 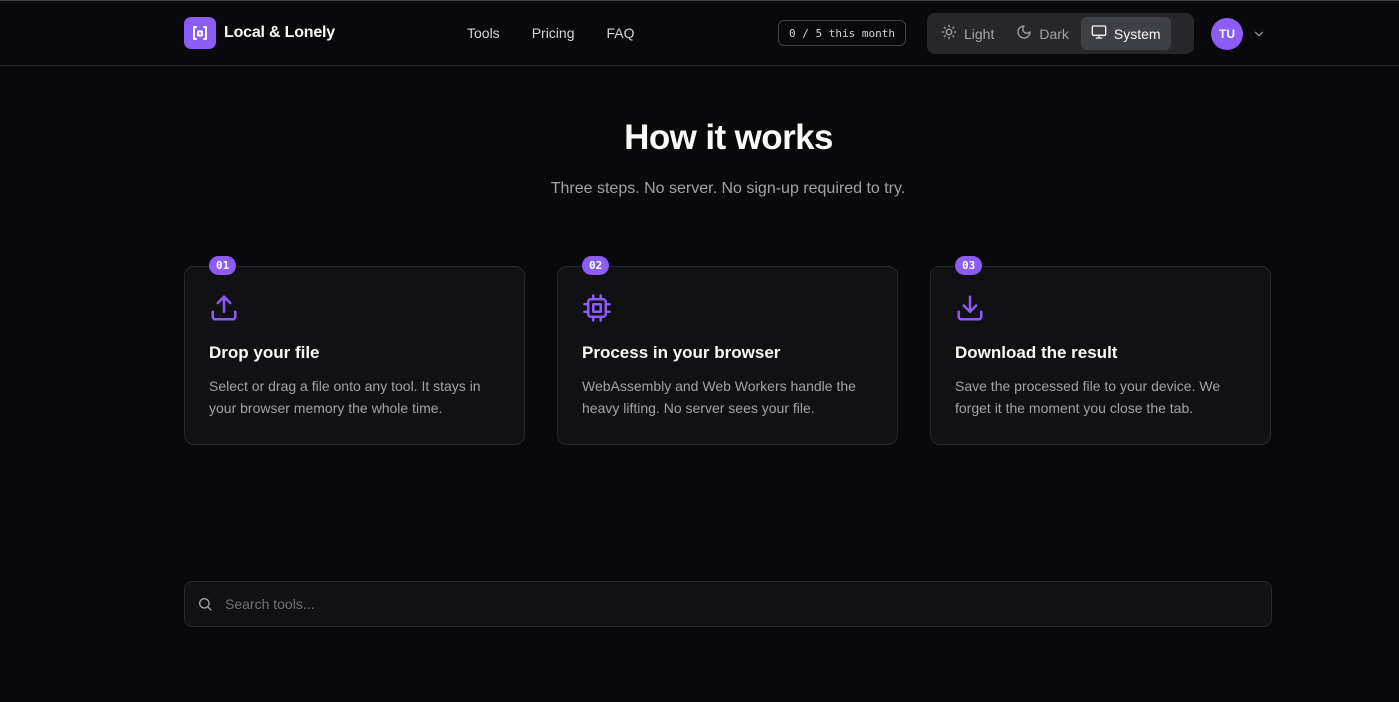 I want to click on search-input, so click(x=740, y=604).